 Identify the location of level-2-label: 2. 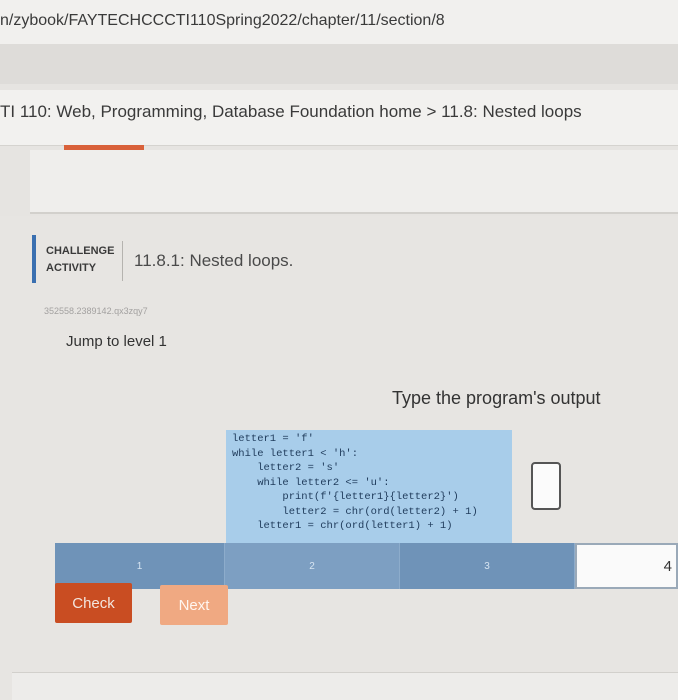
(312, 566).